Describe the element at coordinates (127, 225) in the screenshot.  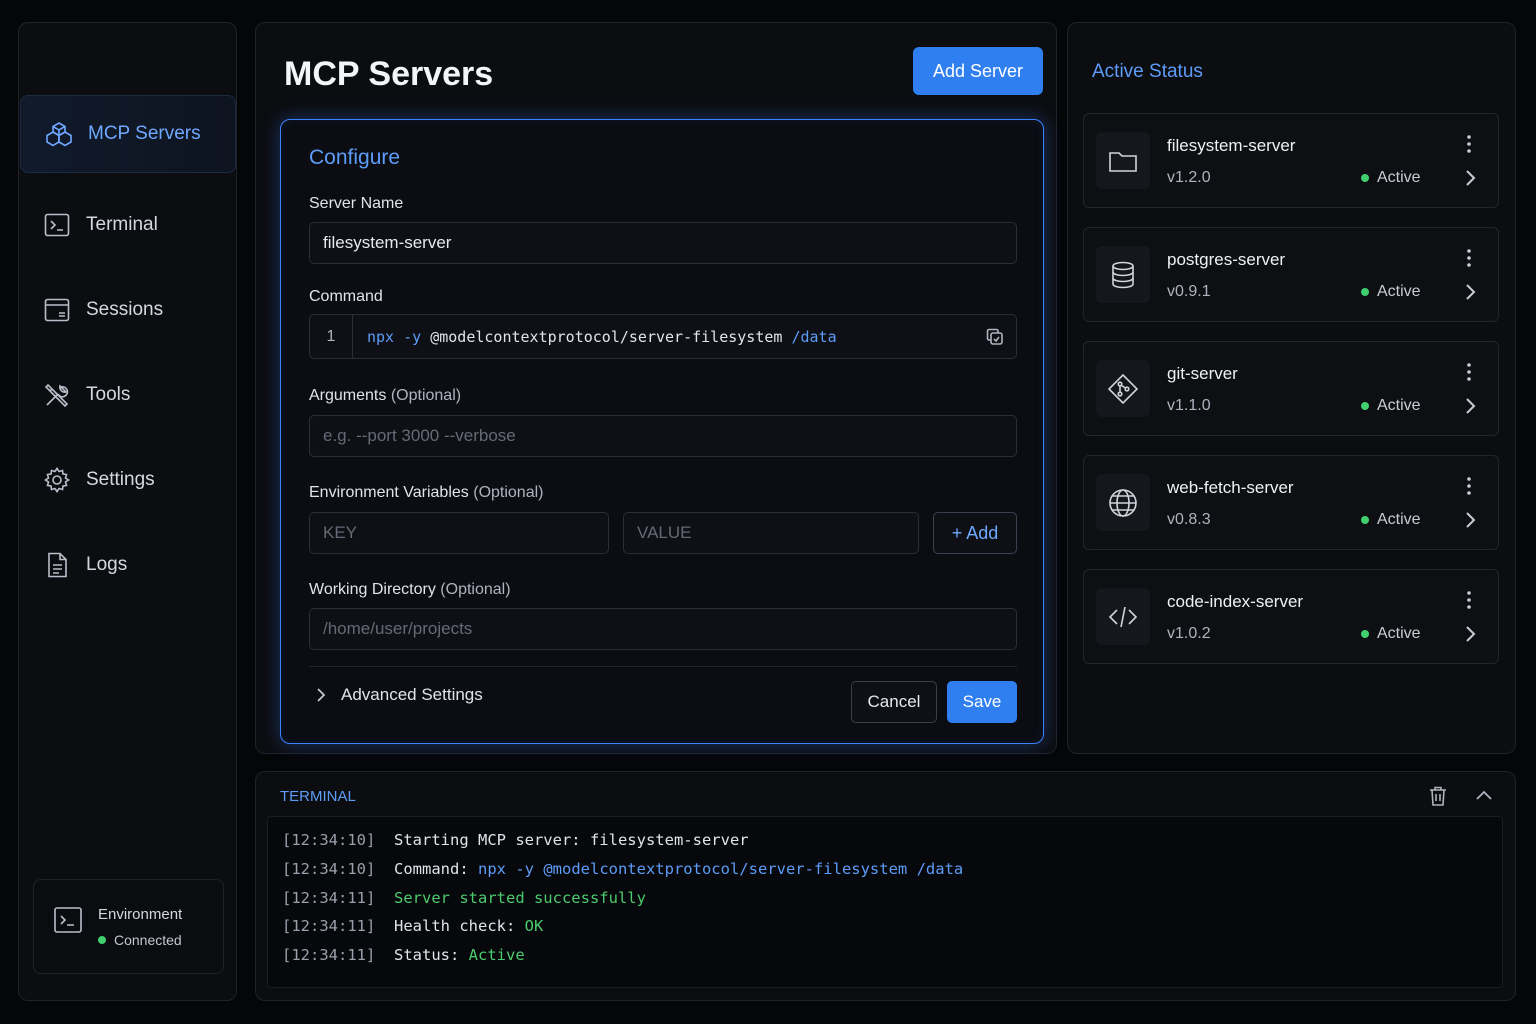
I see `sidebar-item-terminal: Terminal` at that location.